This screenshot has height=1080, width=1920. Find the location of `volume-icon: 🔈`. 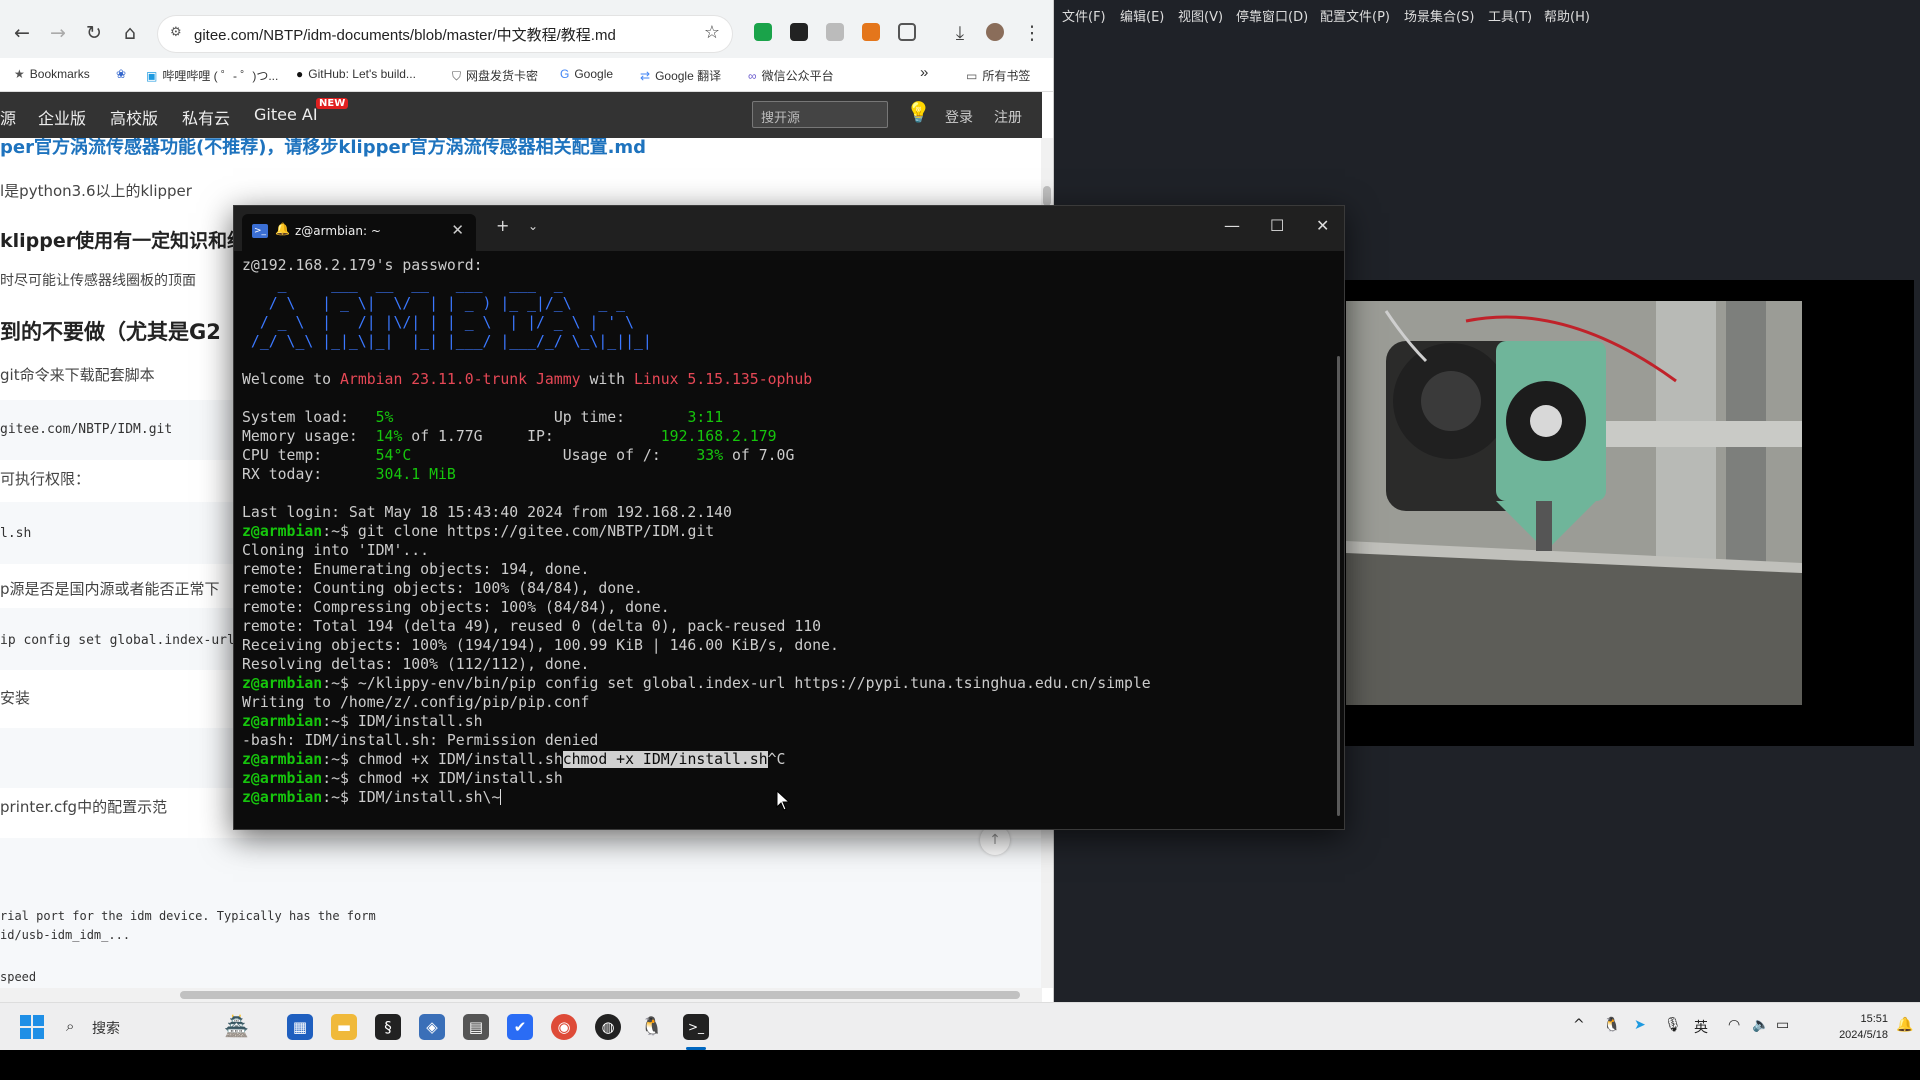

volume-icon: 🔈 is located at coordinates (1760, 1025).